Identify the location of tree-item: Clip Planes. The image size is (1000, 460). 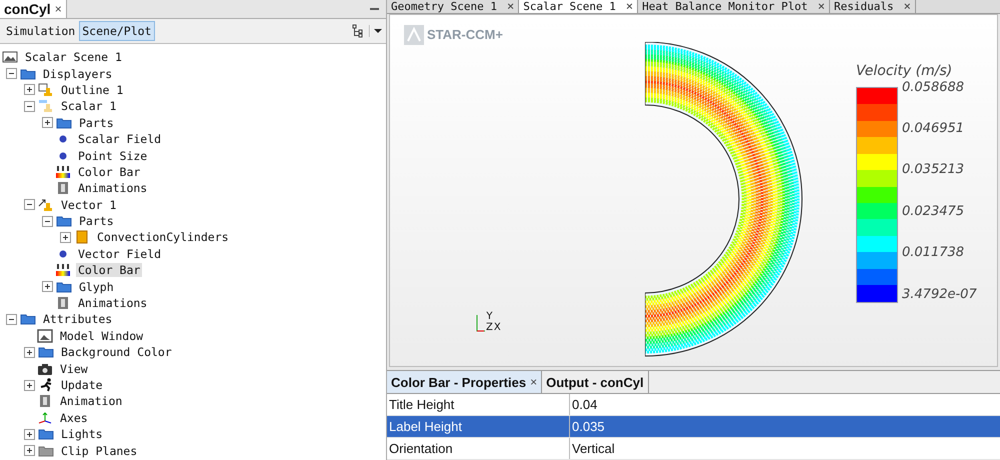
(99, 451).